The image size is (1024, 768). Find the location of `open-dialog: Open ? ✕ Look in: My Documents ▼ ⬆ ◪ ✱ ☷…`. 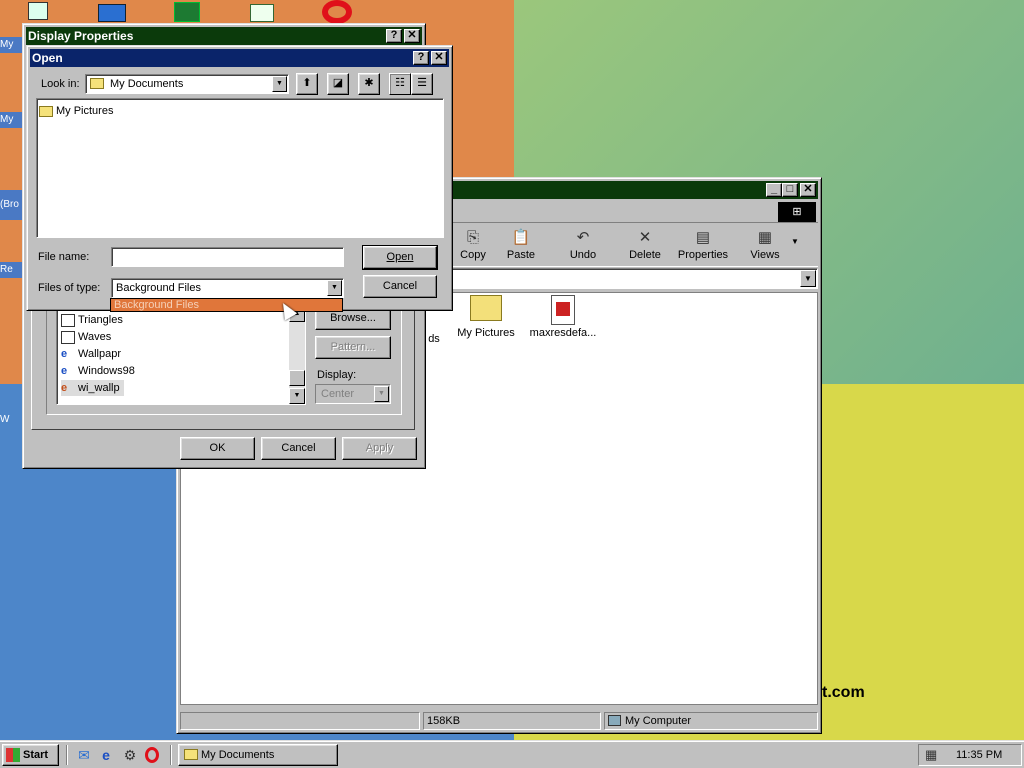

open-dialog: Open ? ✕ Look in: My Documents ▼ ⬆ ◪ ✱ ☷… is located at coordinates (239, 178).